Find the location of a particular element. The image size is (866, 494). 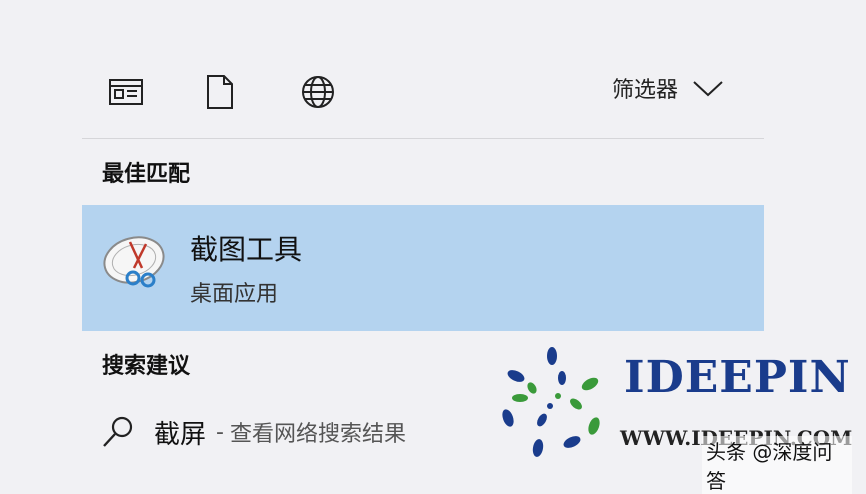

web-filter-button is located at coordinates (318, 92).